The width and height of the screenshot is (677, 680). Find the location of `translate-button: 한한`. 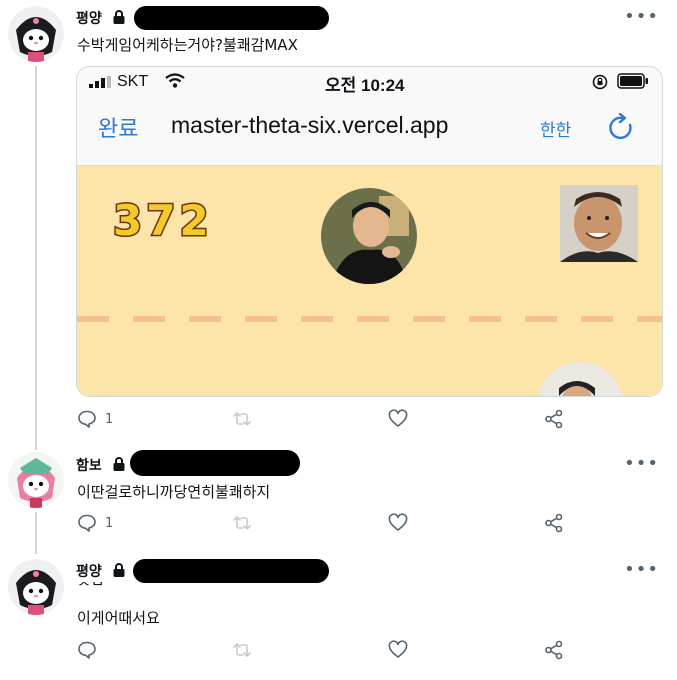

translate-button: 한한 is located at coordinates (555, 128).